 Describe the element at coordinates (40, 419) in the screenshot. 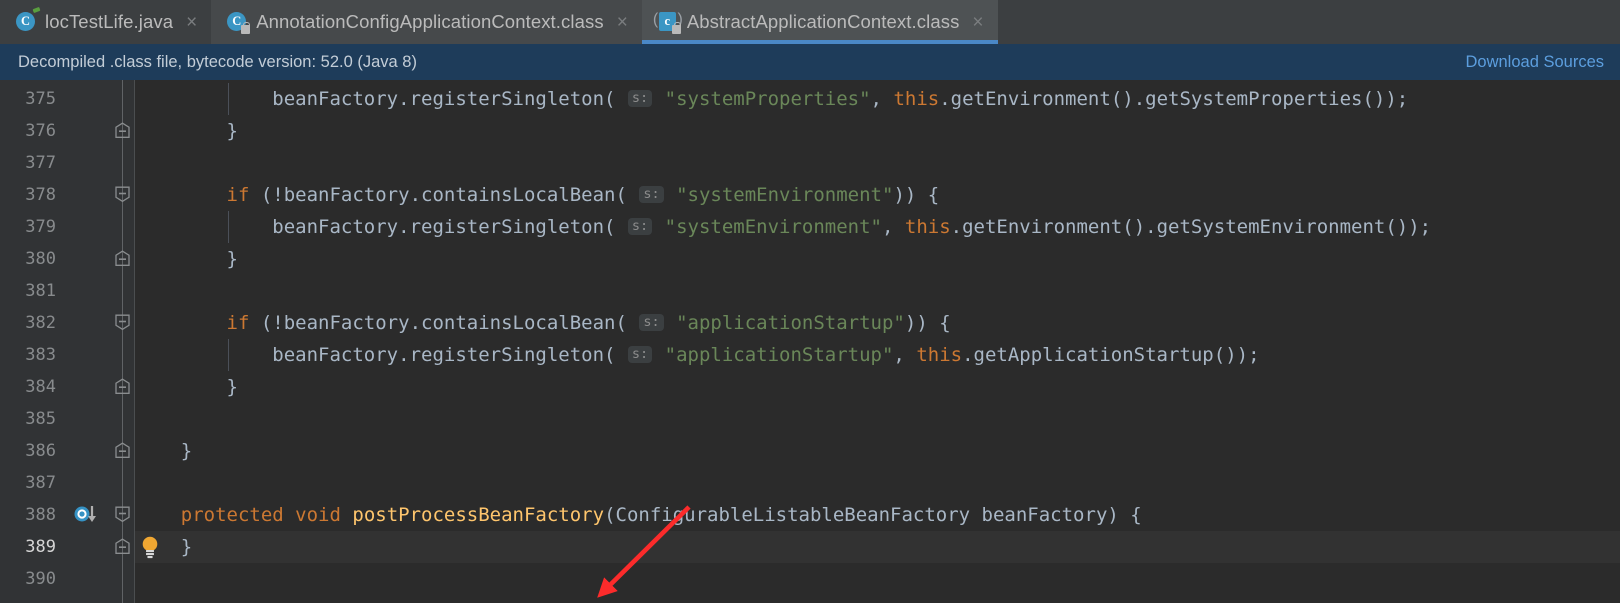

I see `line-number: 385` at that location.